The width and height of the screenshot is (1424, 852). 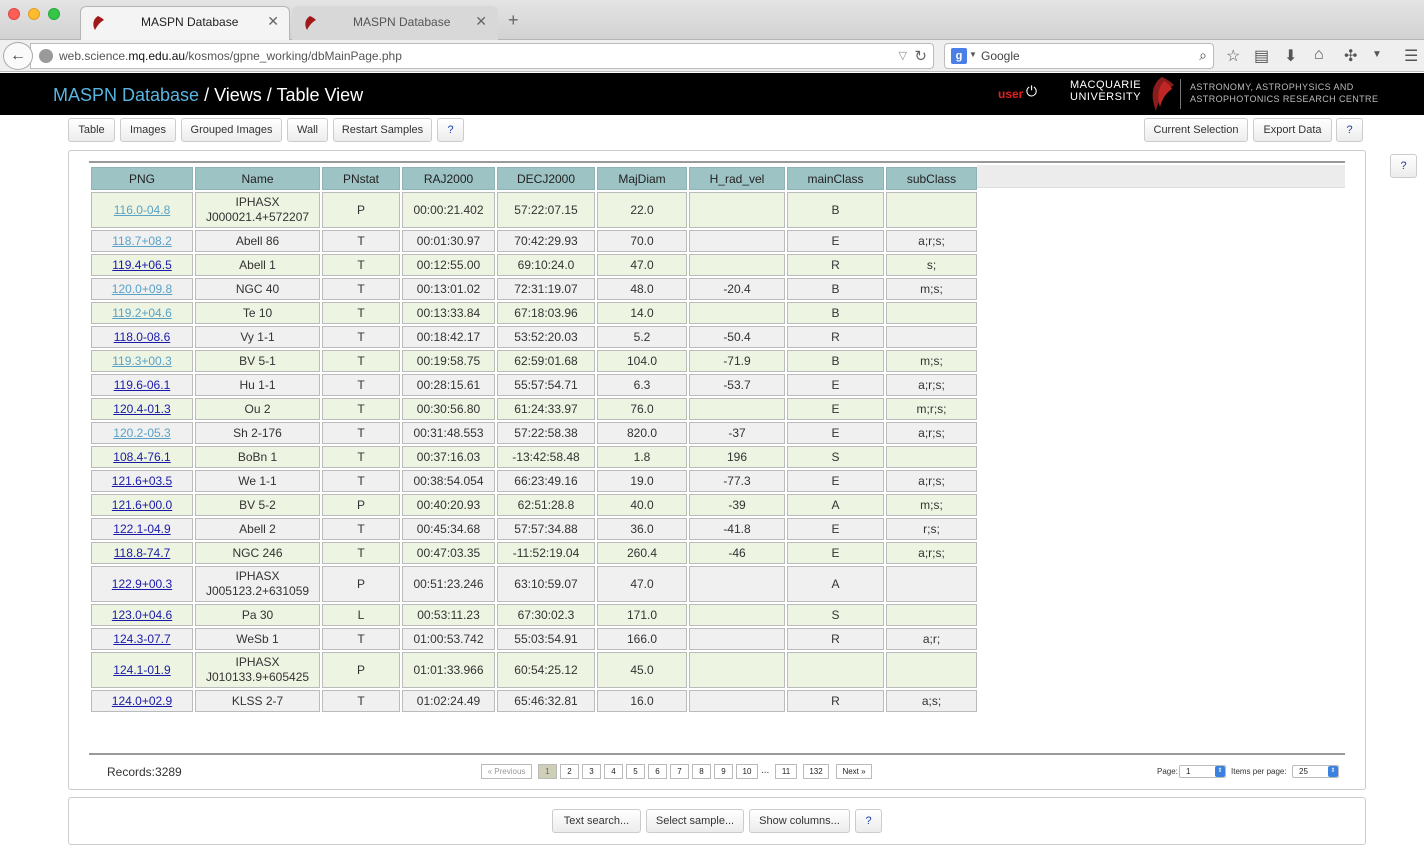 I want to click on page-button: 1, so click(x=547, y=771).